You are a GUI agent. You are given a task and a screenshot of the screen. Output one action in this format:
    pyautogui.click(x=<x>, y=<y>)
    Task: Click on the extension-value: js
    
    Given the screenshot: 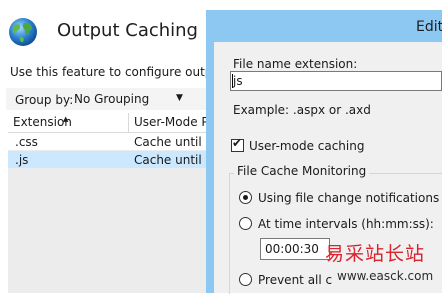 What is the action you would take?
    pyautogui.click(x=238, y=81)
    